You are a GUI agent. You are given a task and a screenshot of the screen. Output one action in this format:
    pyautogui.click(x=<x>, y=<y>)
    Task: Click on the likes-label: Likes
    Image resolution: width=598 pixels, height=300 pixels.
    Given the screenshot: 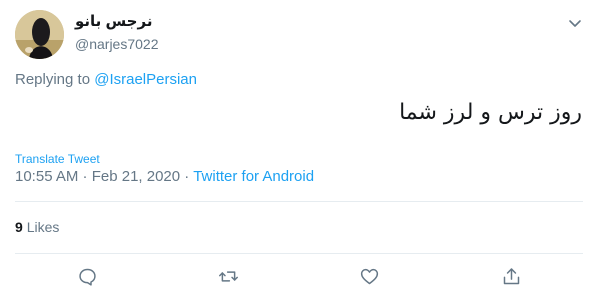 What is the action you would take?
    pyautogui.click(x=43, y=227)
    